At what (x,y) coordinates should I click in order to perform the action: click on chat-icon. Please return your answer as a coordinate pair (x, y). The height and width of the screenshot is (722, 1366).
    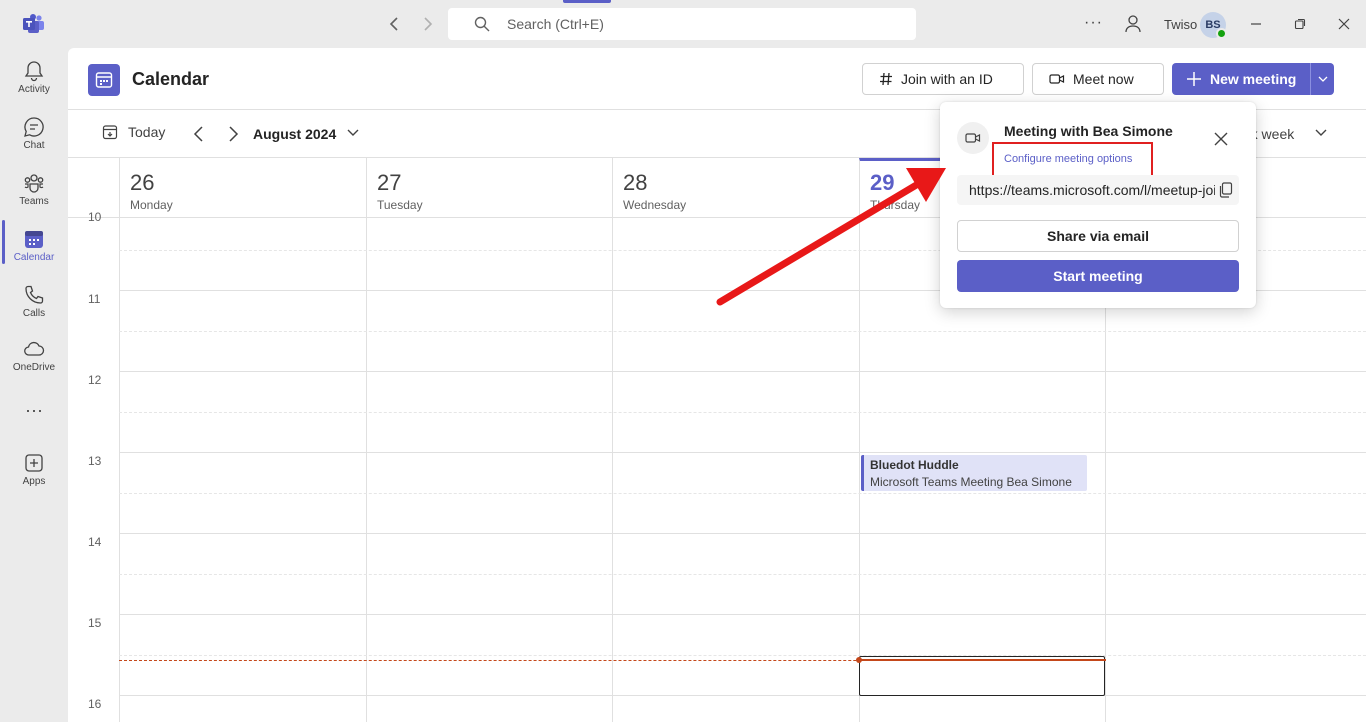
    Looking at the image, I should click on (34, 127).